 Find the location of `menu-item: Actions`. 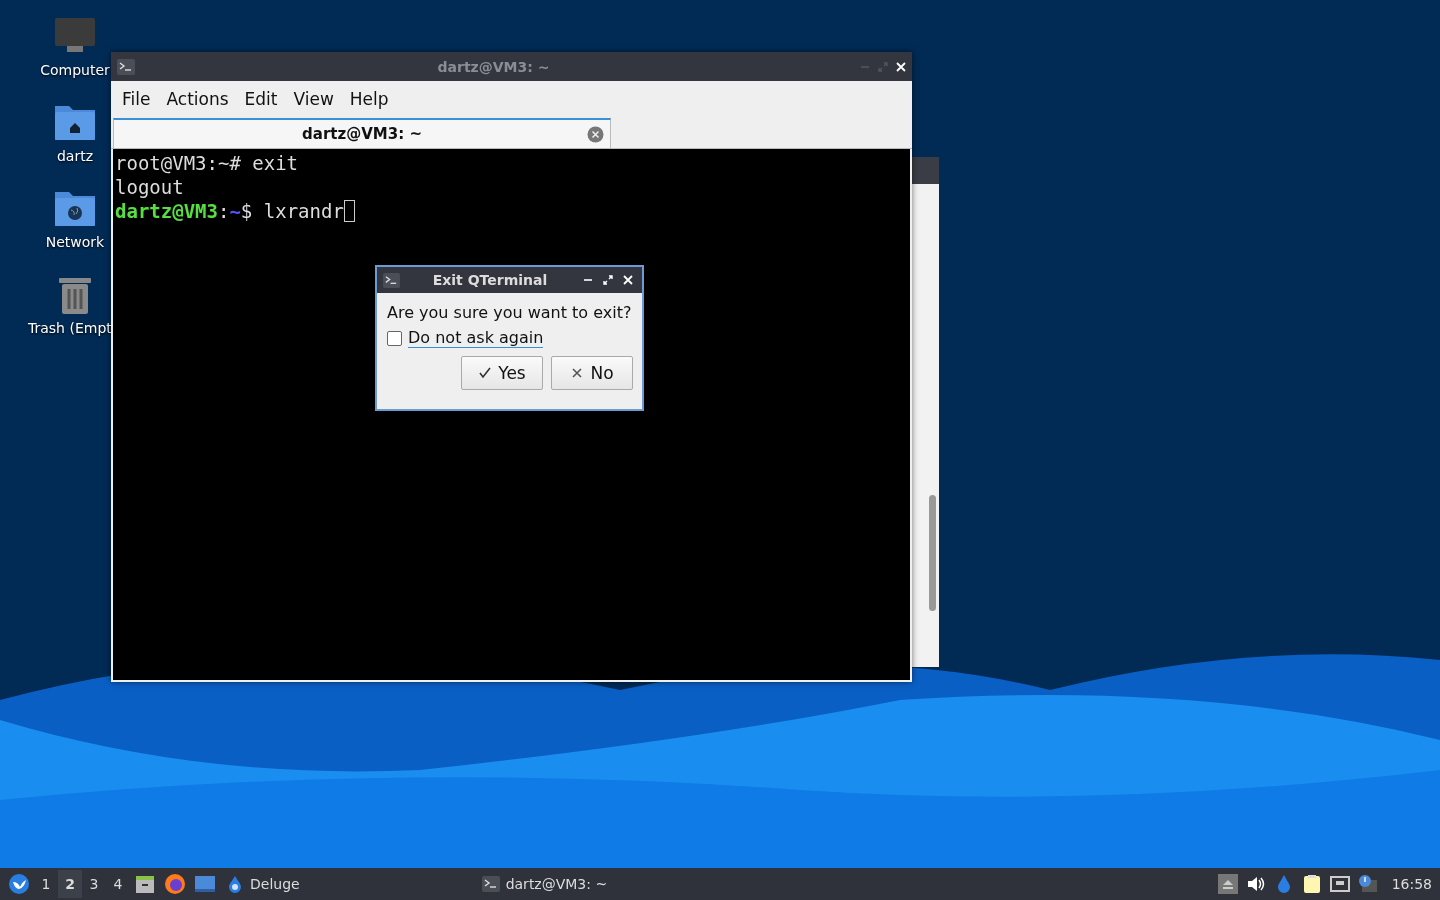

menu-item: Actions is located at coordinates (197, 98).